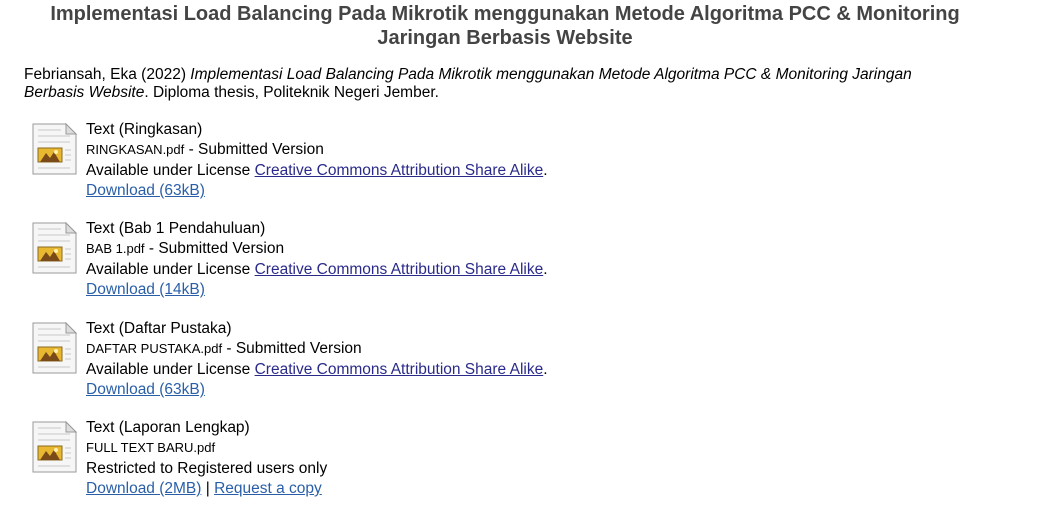  What do you see at coordinates (143, 488) in the screenshot?
I see `download-link: Download (2MB)` at bounding box center [143, 488].